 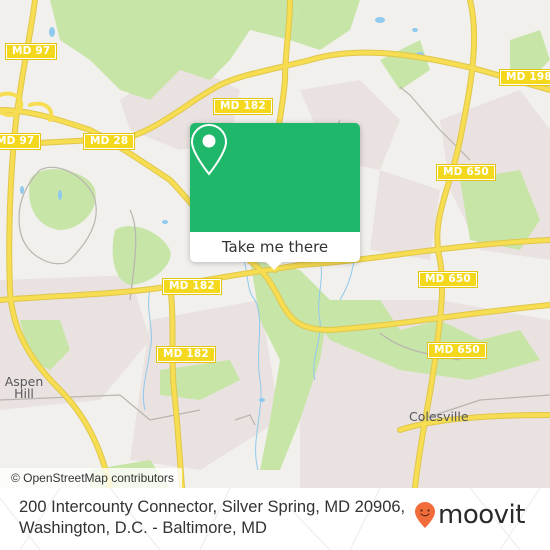 What do you see at coordinates (143, 528) in the screenshot?
I see `address-line-2: Washington, D.C. - Baltimore, MD` at bounding box center [143, 528].